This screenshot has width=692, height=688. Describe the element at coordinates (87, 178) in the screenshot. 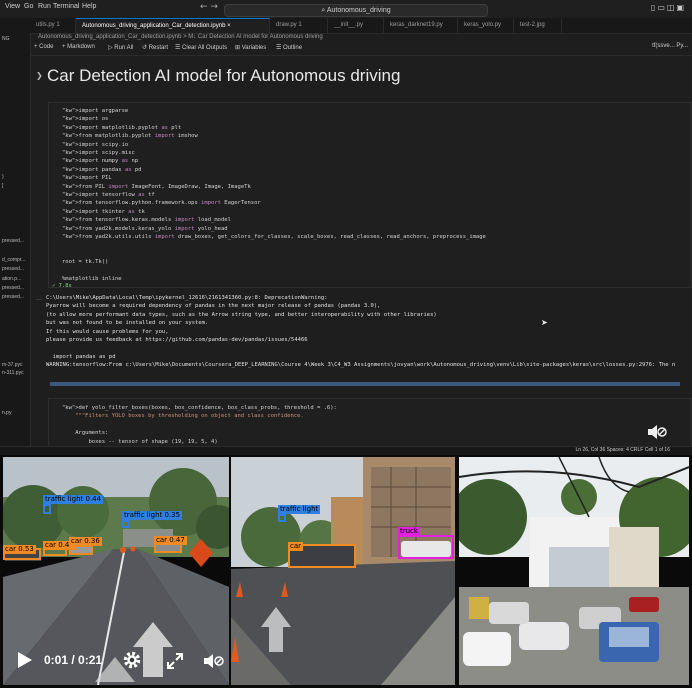

I see `code-line: "kw">import PIL` at that location.